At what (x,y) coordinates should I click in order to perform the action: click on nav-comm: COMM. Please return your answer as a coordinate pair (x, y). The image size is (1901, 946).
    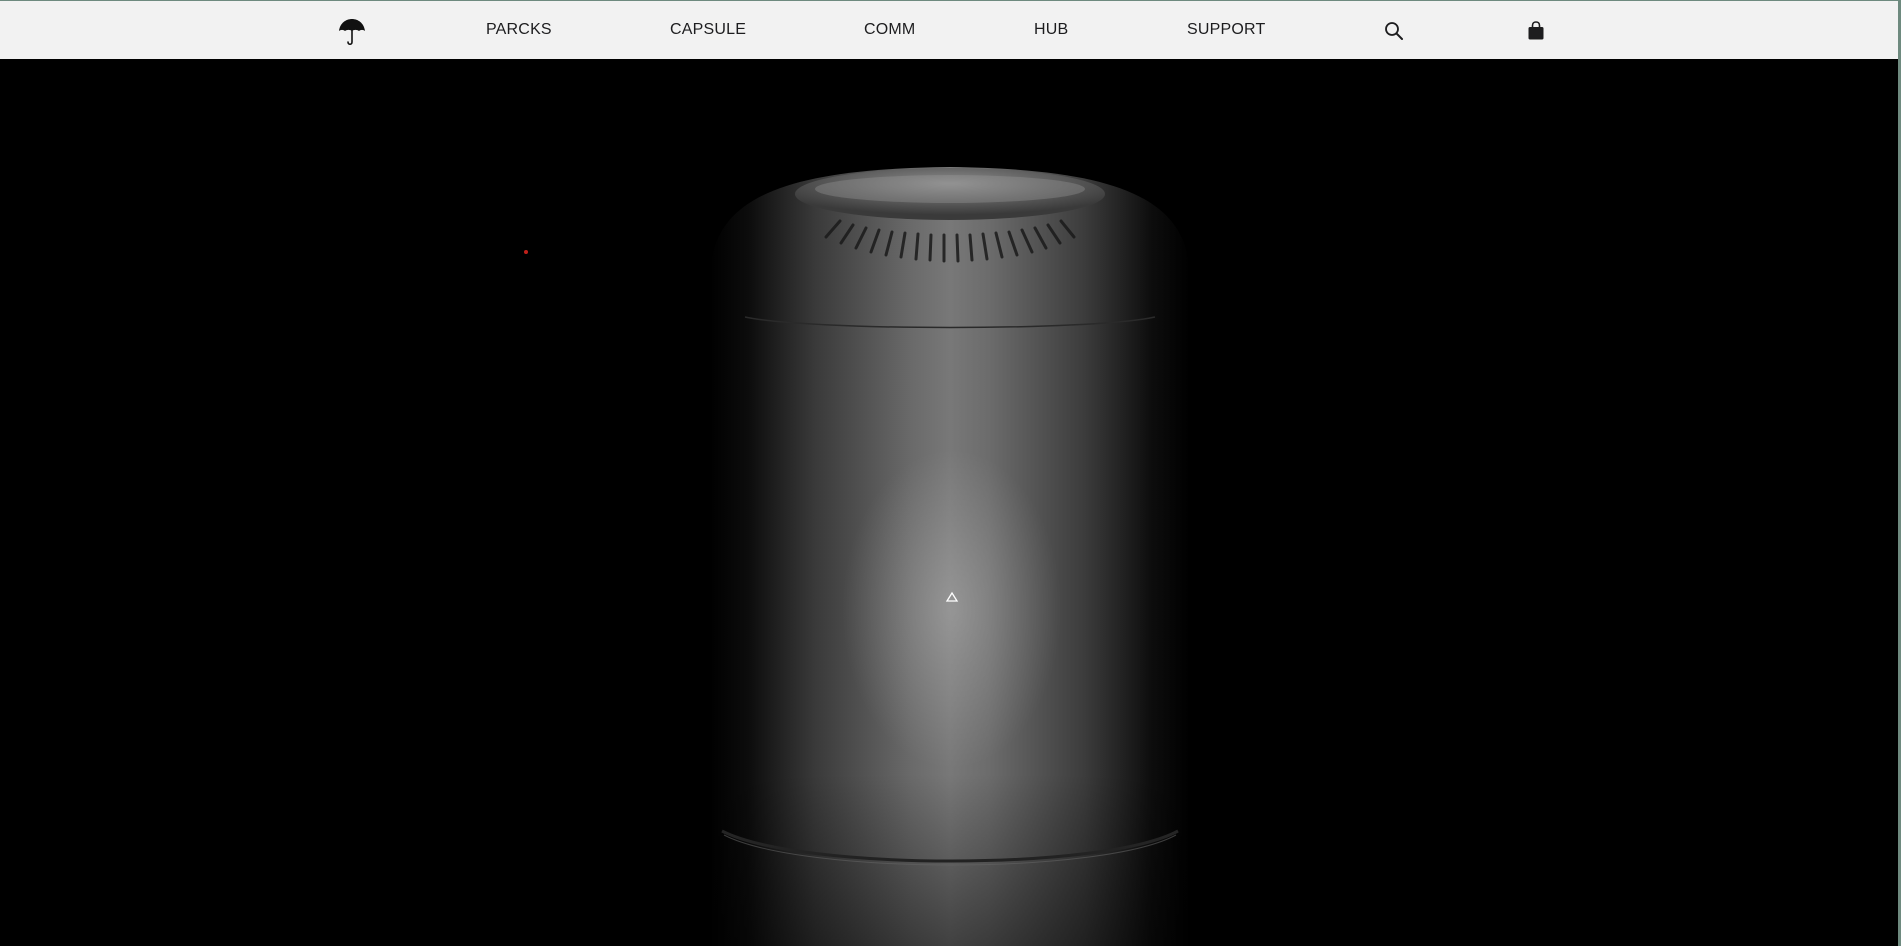
    Looking at the image, I should click on (889, 30).